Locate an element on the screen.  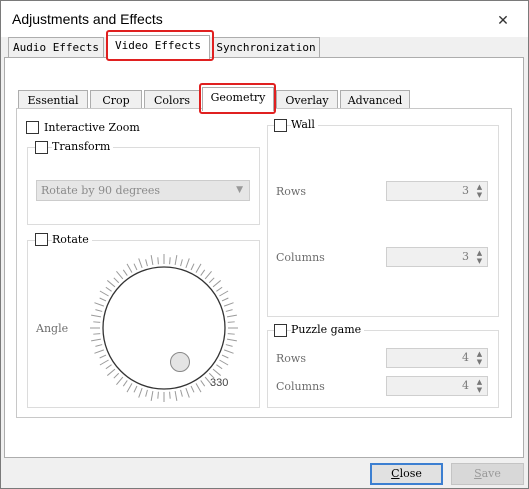
wall-columns-value: 3 is located at coordinates (465, 256).